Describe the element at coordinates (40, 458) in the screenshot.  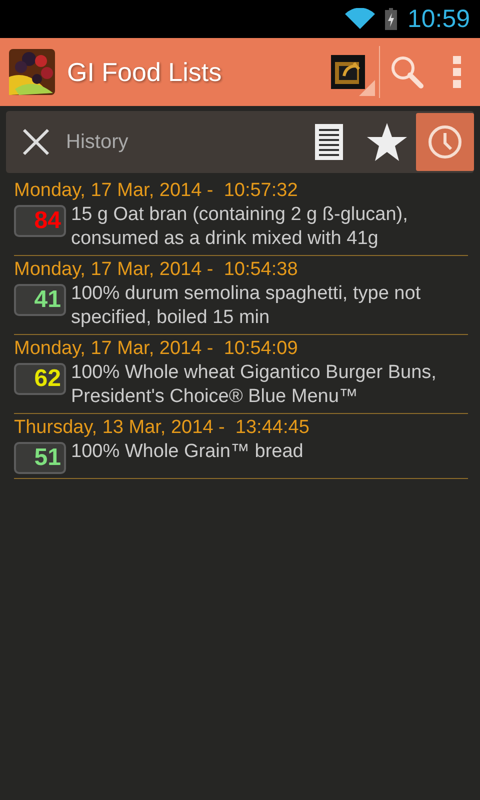
I see `gi-value-badge: 51` at that location.